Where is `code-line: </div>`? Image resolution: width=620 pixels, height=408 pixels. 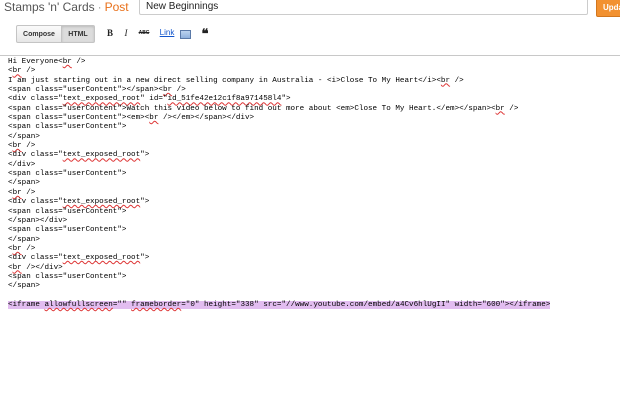 code-line: </div> is located at coordinates (22, 164).